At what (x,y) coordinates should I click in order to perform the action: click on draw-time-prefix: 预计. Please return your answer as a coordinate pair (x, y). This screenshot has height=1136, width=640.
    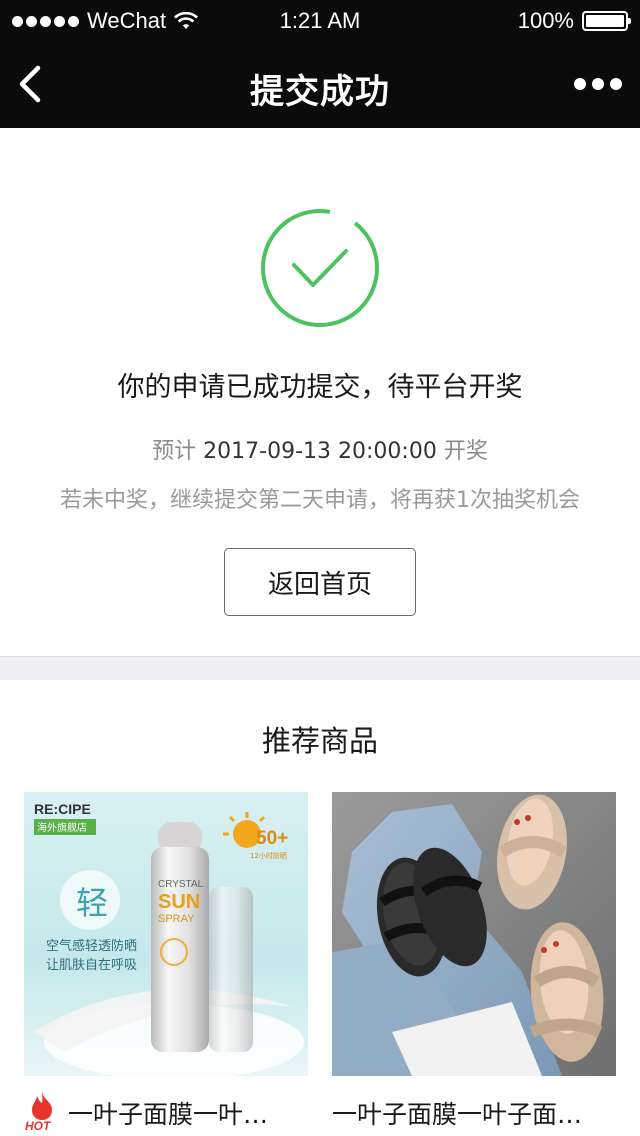
    Looking at the image, I should click on (174, 451).